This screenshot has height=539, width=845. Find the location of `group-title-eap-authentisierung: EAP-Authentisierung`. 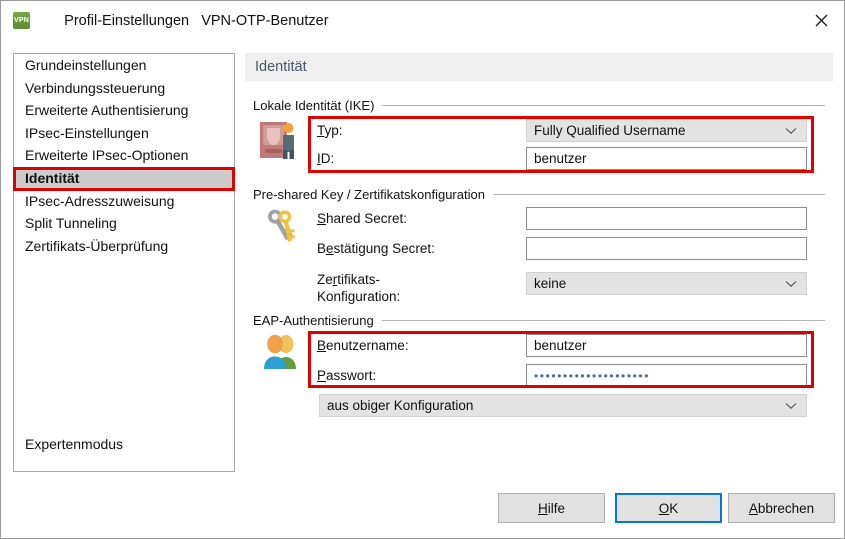

group-title-eap-authentisierung: EAP-Authentisierung is located at coordinates (313, 320).